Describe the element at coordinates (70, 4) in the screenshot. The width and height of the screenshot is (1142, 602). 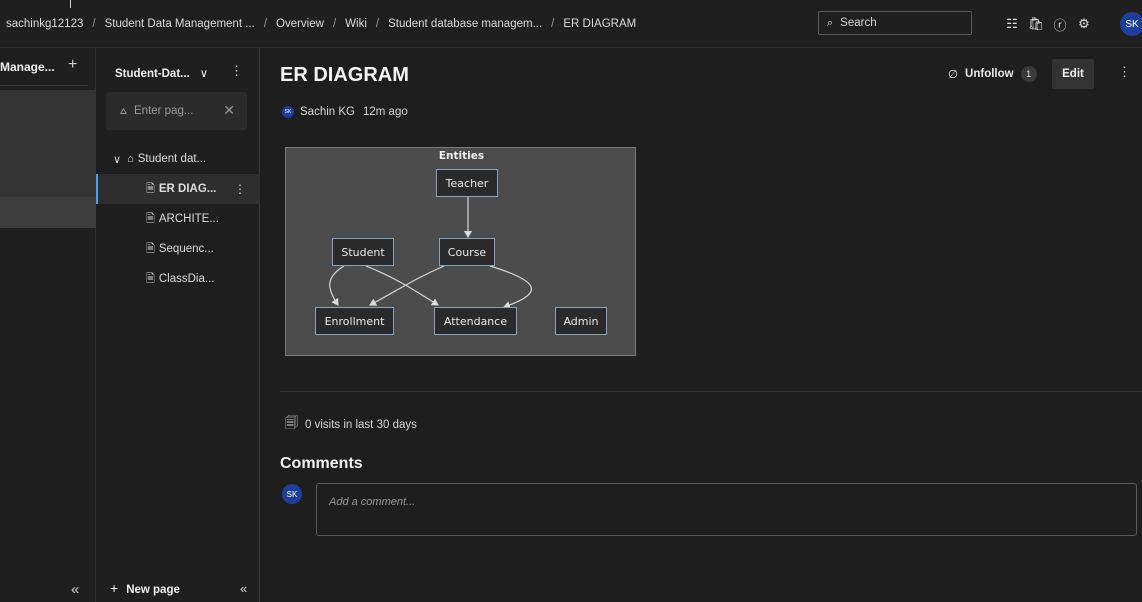
I see `window-edge-marker` at that location.